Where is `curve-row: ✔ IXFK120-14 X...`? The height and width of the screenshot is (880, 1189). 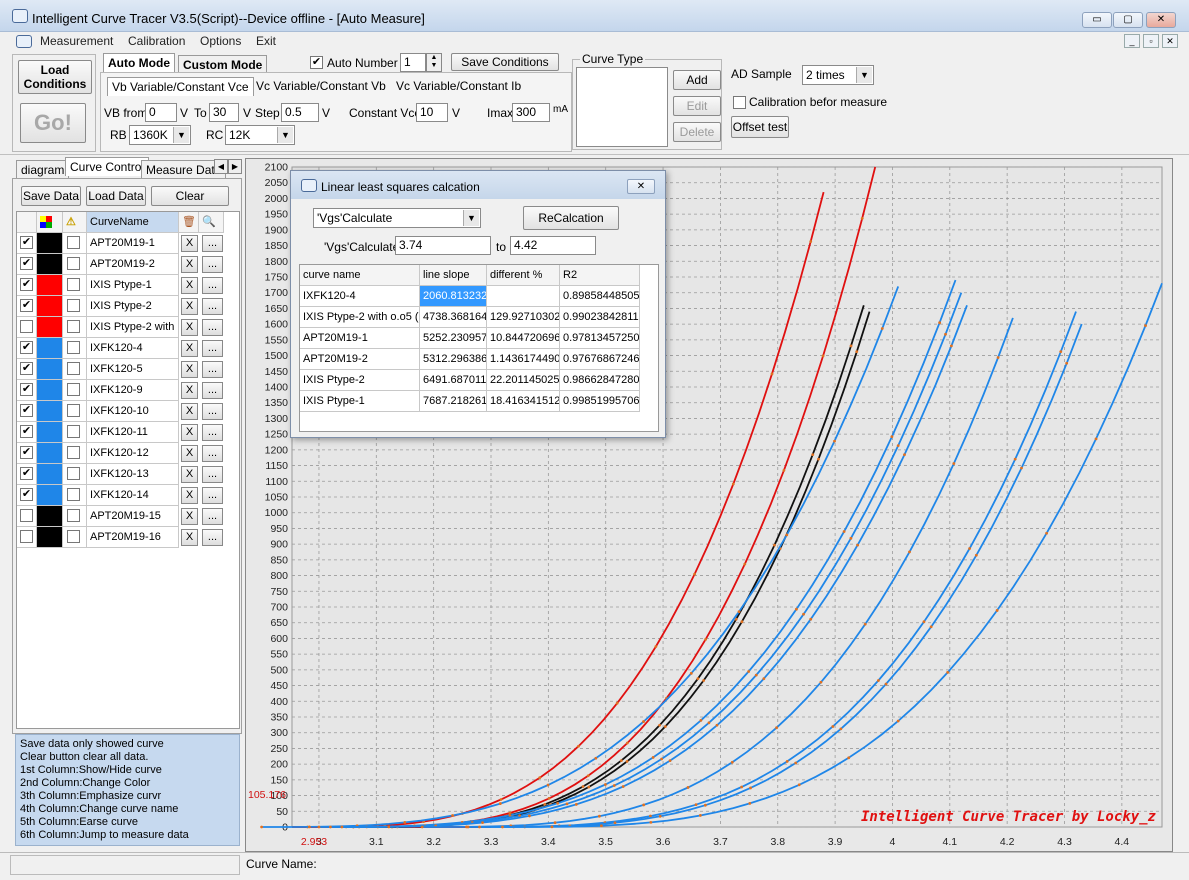
curve-row: ✔ IXFK120-14 X... is located at coordinates (120, 495).